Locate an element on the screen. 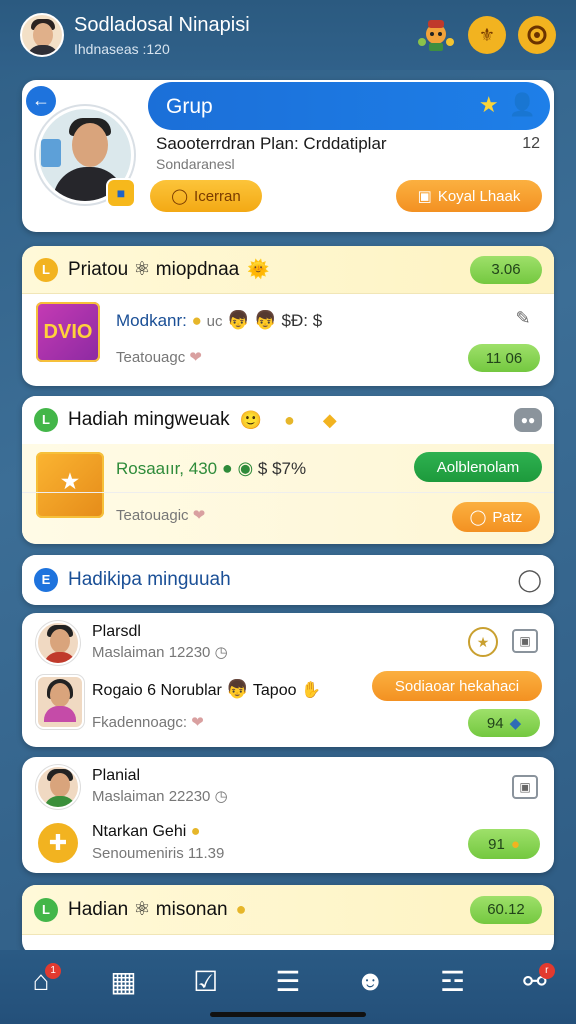 The image size is (576, 1024). section-hadiah-row1: Rosaaıır, 430 ● ◉ $ $7% is located at coordinates (211, 468).